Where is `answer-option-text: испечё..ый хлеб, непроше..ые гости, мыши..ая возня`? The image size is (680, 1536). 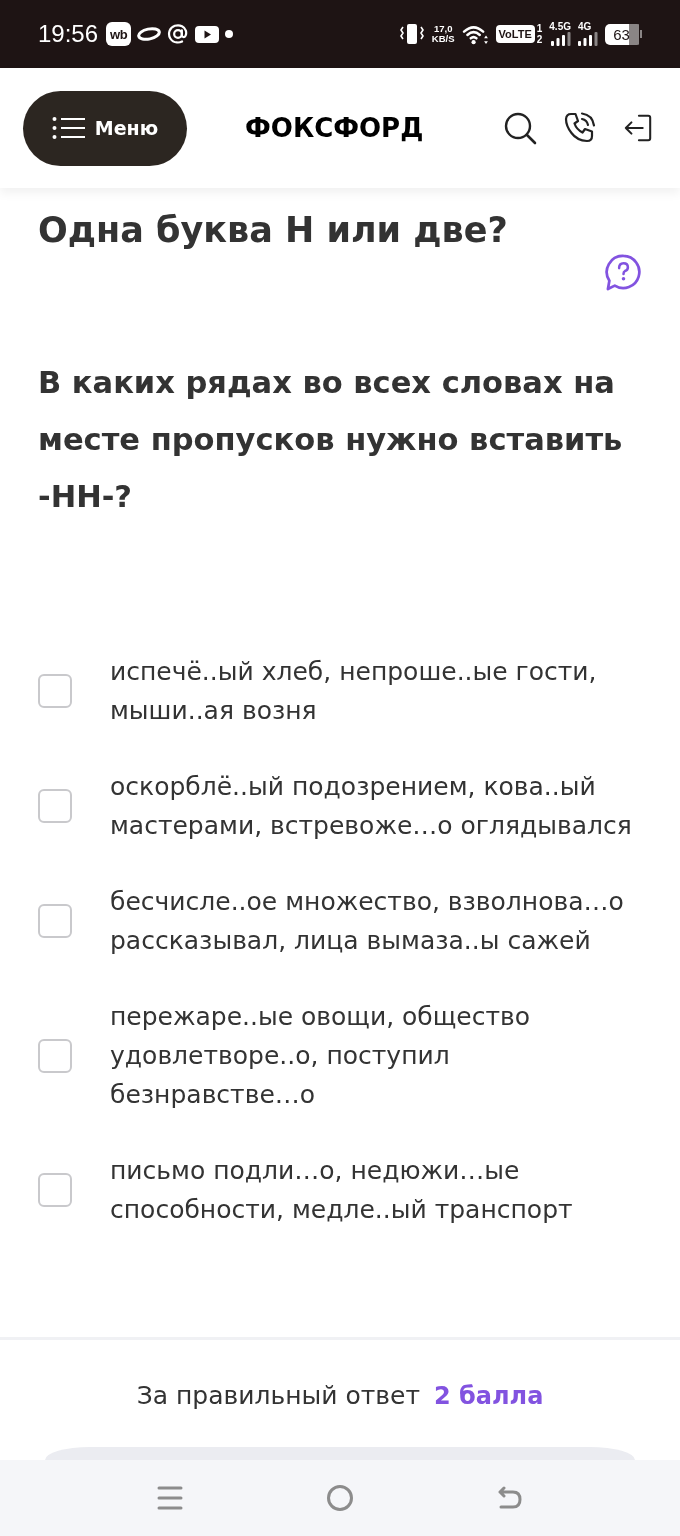 answer-option-text: испечё..ый хлеб, непроше..ые гости, мыши..ая возня is located at coordinates (354, 691).